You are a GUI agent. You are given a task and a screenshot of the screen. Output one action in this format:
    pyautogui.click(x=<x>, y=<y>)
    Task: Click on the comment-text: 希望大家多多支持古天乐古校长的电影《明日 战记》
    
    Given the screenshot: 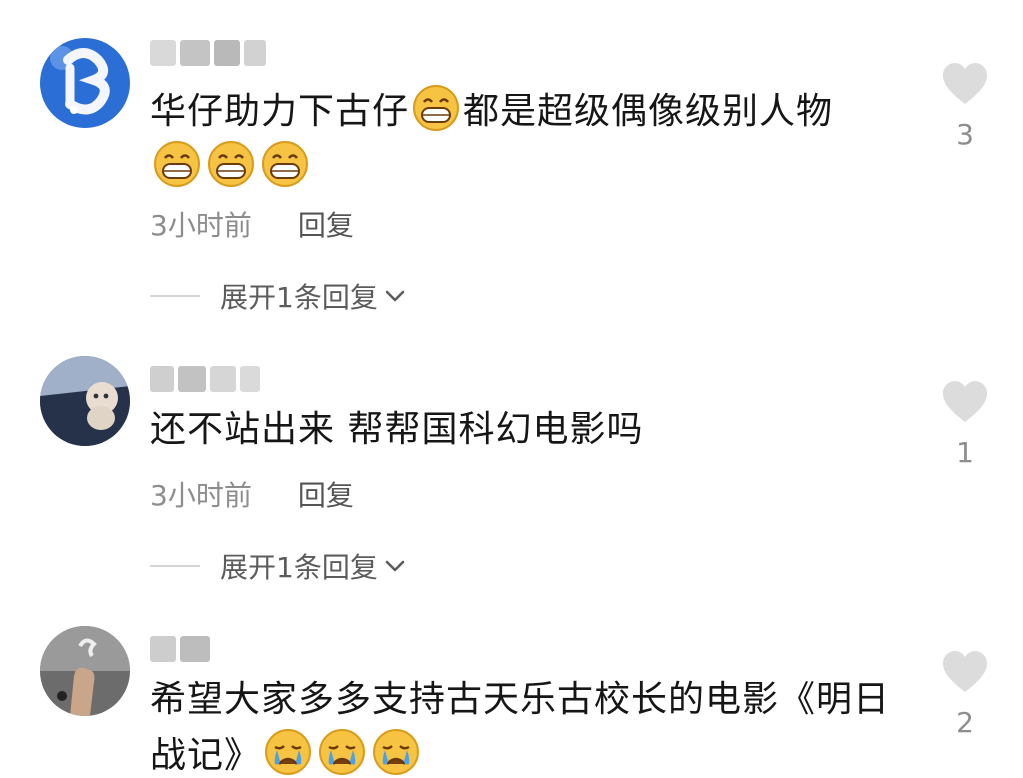 What is the action you would take?
    pyautogui.click(x=535, y=725)
    